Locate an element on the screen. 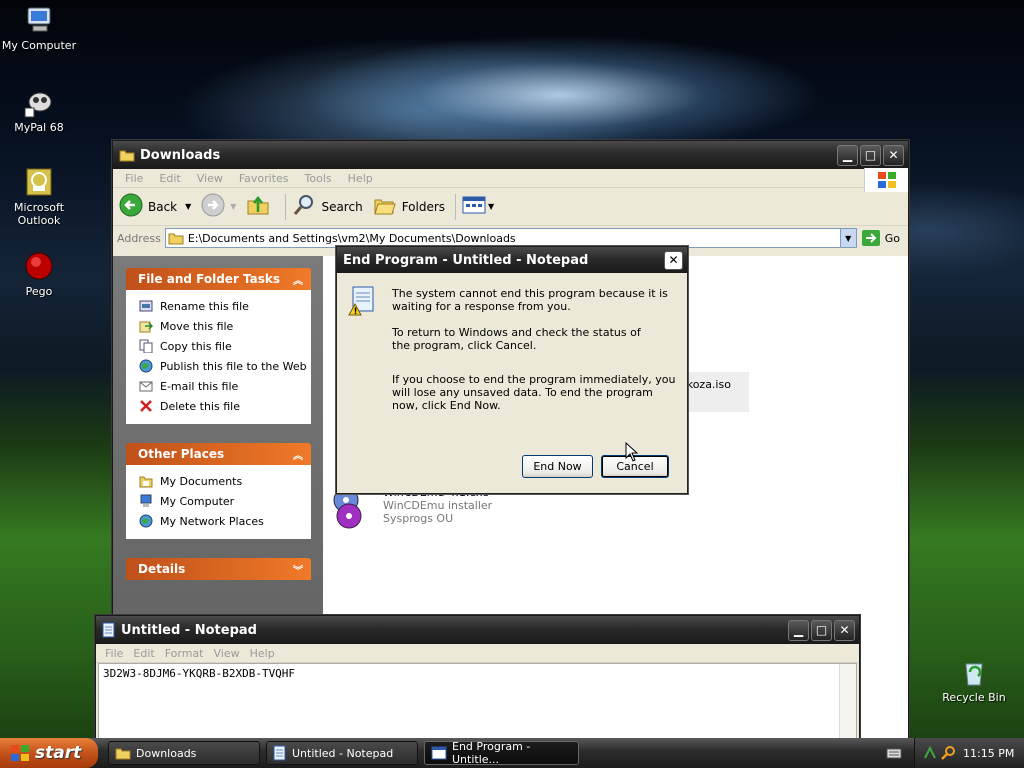 This screenshot has width=1024, height=768. up-folder-button is located at coordinates (260, 206).